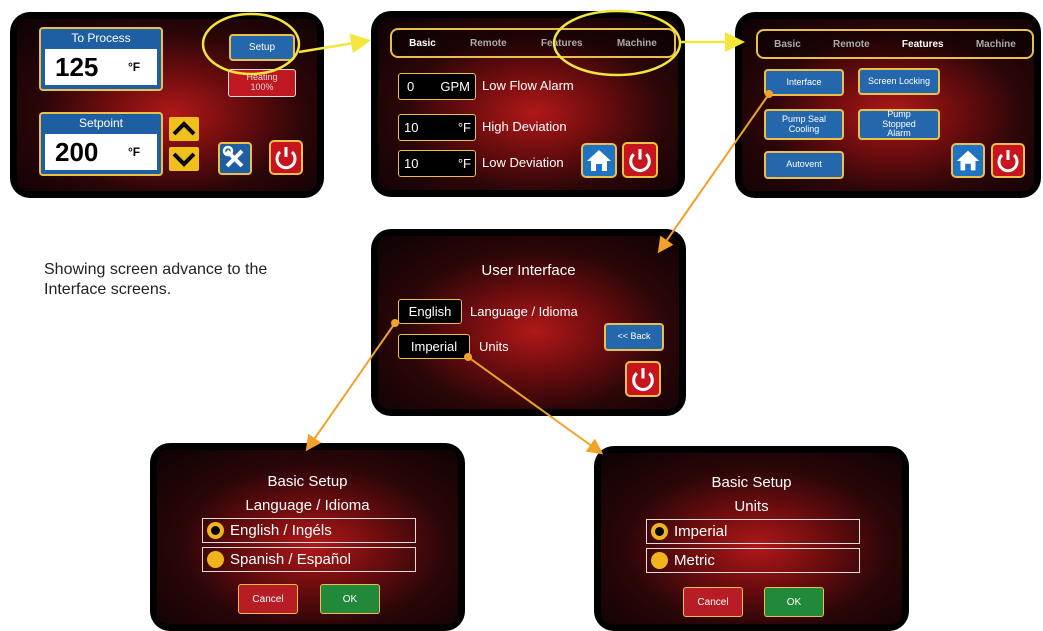 The width and height of the screenshot is (1043, 631). I want to click on heating-indicator: Heating 100%, so click(262, 83).